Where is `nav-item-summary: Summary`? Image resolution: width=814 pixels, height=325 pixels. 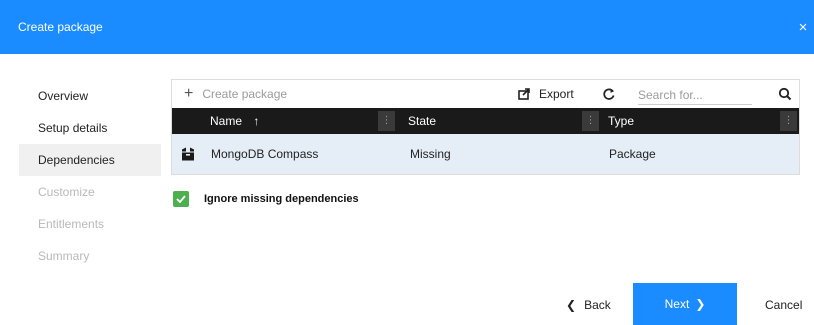 nav-item-summary: Summary is located at coordinates (64, 256).